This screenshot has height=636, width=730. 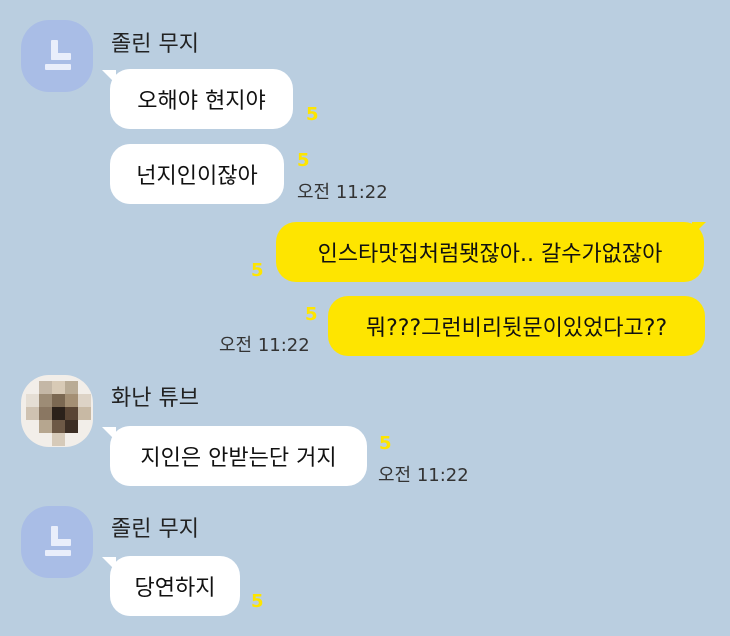 I want to click on message-bubble: 당연하지, so click(x=175, y=586).